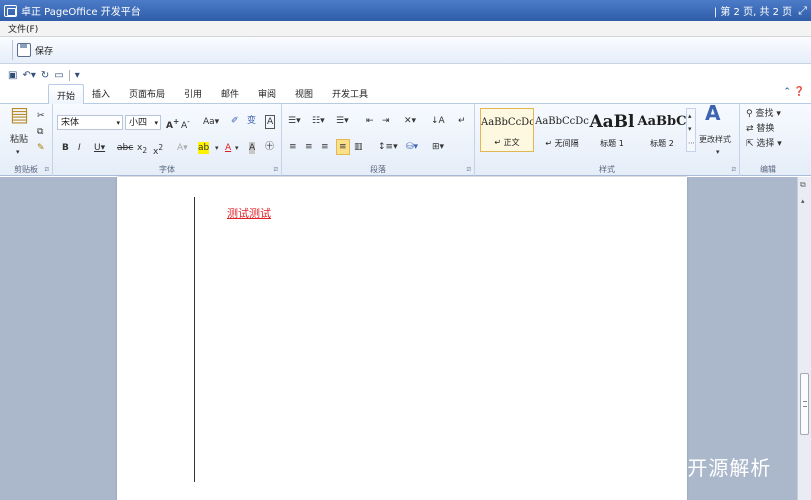 The image size is (811, 500). What do you see at coordinates (805, 187) in the screenshot?
I see `ruler-toggle-icon: ⧉` at bounding box center [805, 187].